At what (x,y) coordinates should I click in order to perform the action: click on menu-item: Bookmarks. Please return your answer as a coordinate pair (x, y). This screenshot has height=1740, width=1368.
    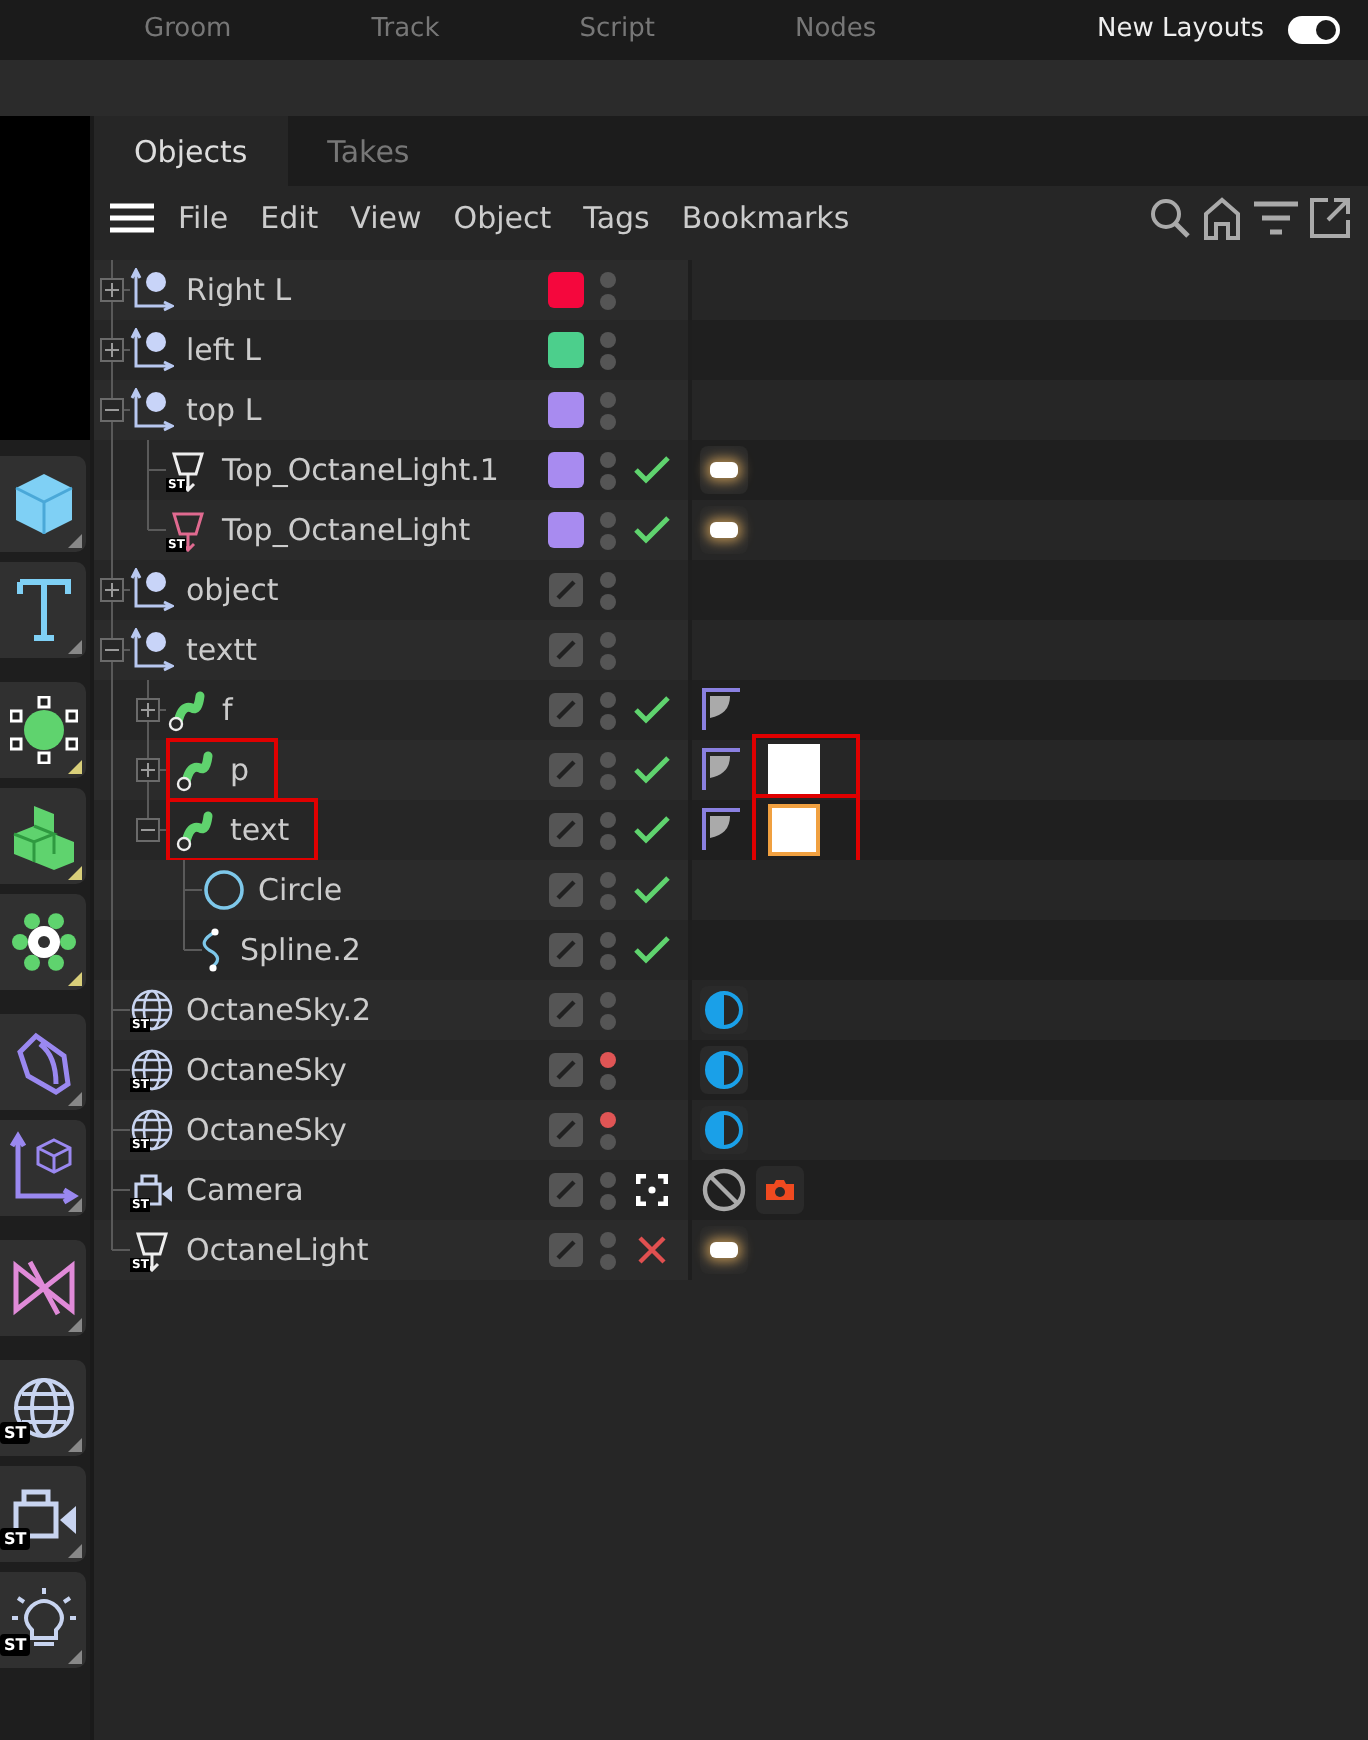
    Looking at the image, I should click on (765, 218).